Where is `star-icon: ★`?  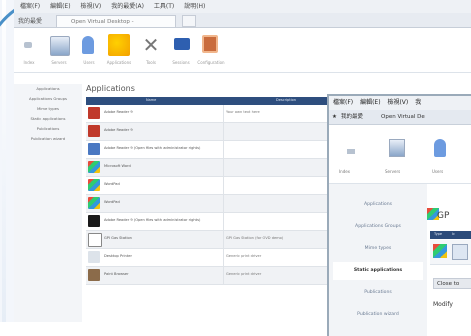 star-icon: ★ is located at coordinates (334, 117).